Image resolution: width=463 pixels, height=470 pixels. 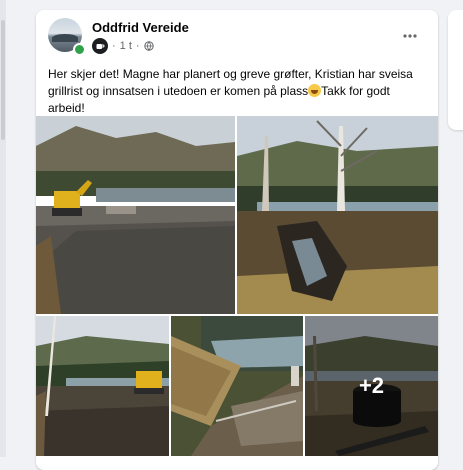 What do you see at coordinates (126, 46) in the screenshot?
I see `post-timestamp: 1 t` at bounding box center [126, 46].